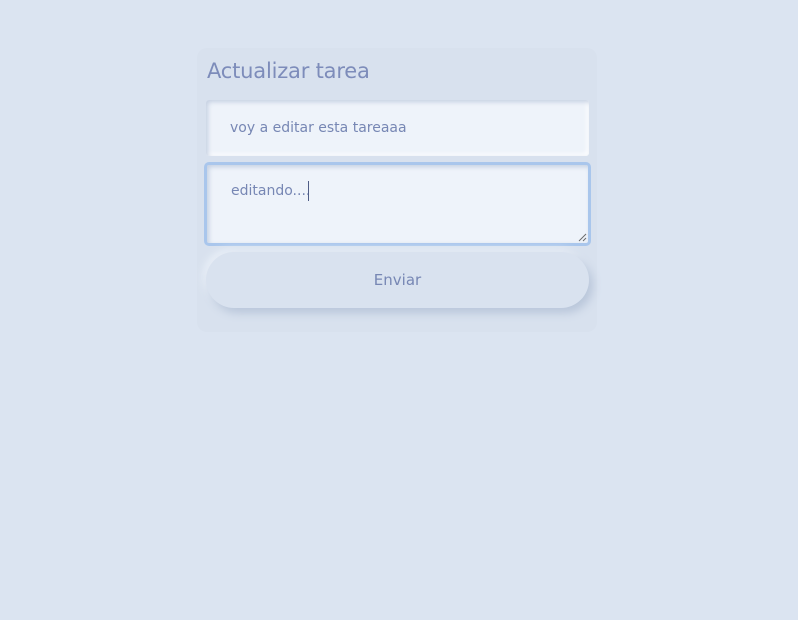 Image resolution: width=798 pixels, height=620 pixels. What do you see at coordinates (308, 191) in the screenshot?
I see `text-caret` at bounding box center [308, 191].